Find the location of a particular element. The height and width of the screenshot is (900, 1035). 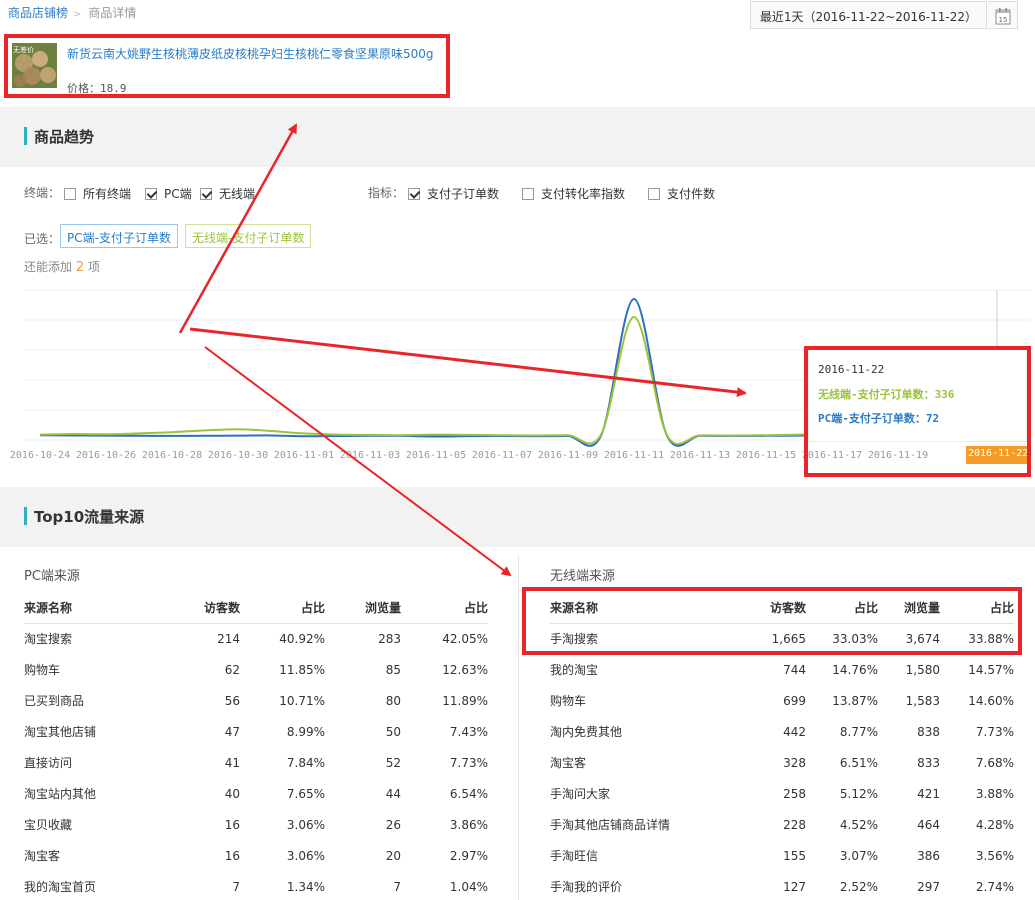

source-name-cell: 淘宝站内其他 is located at coordinates (94, 793).